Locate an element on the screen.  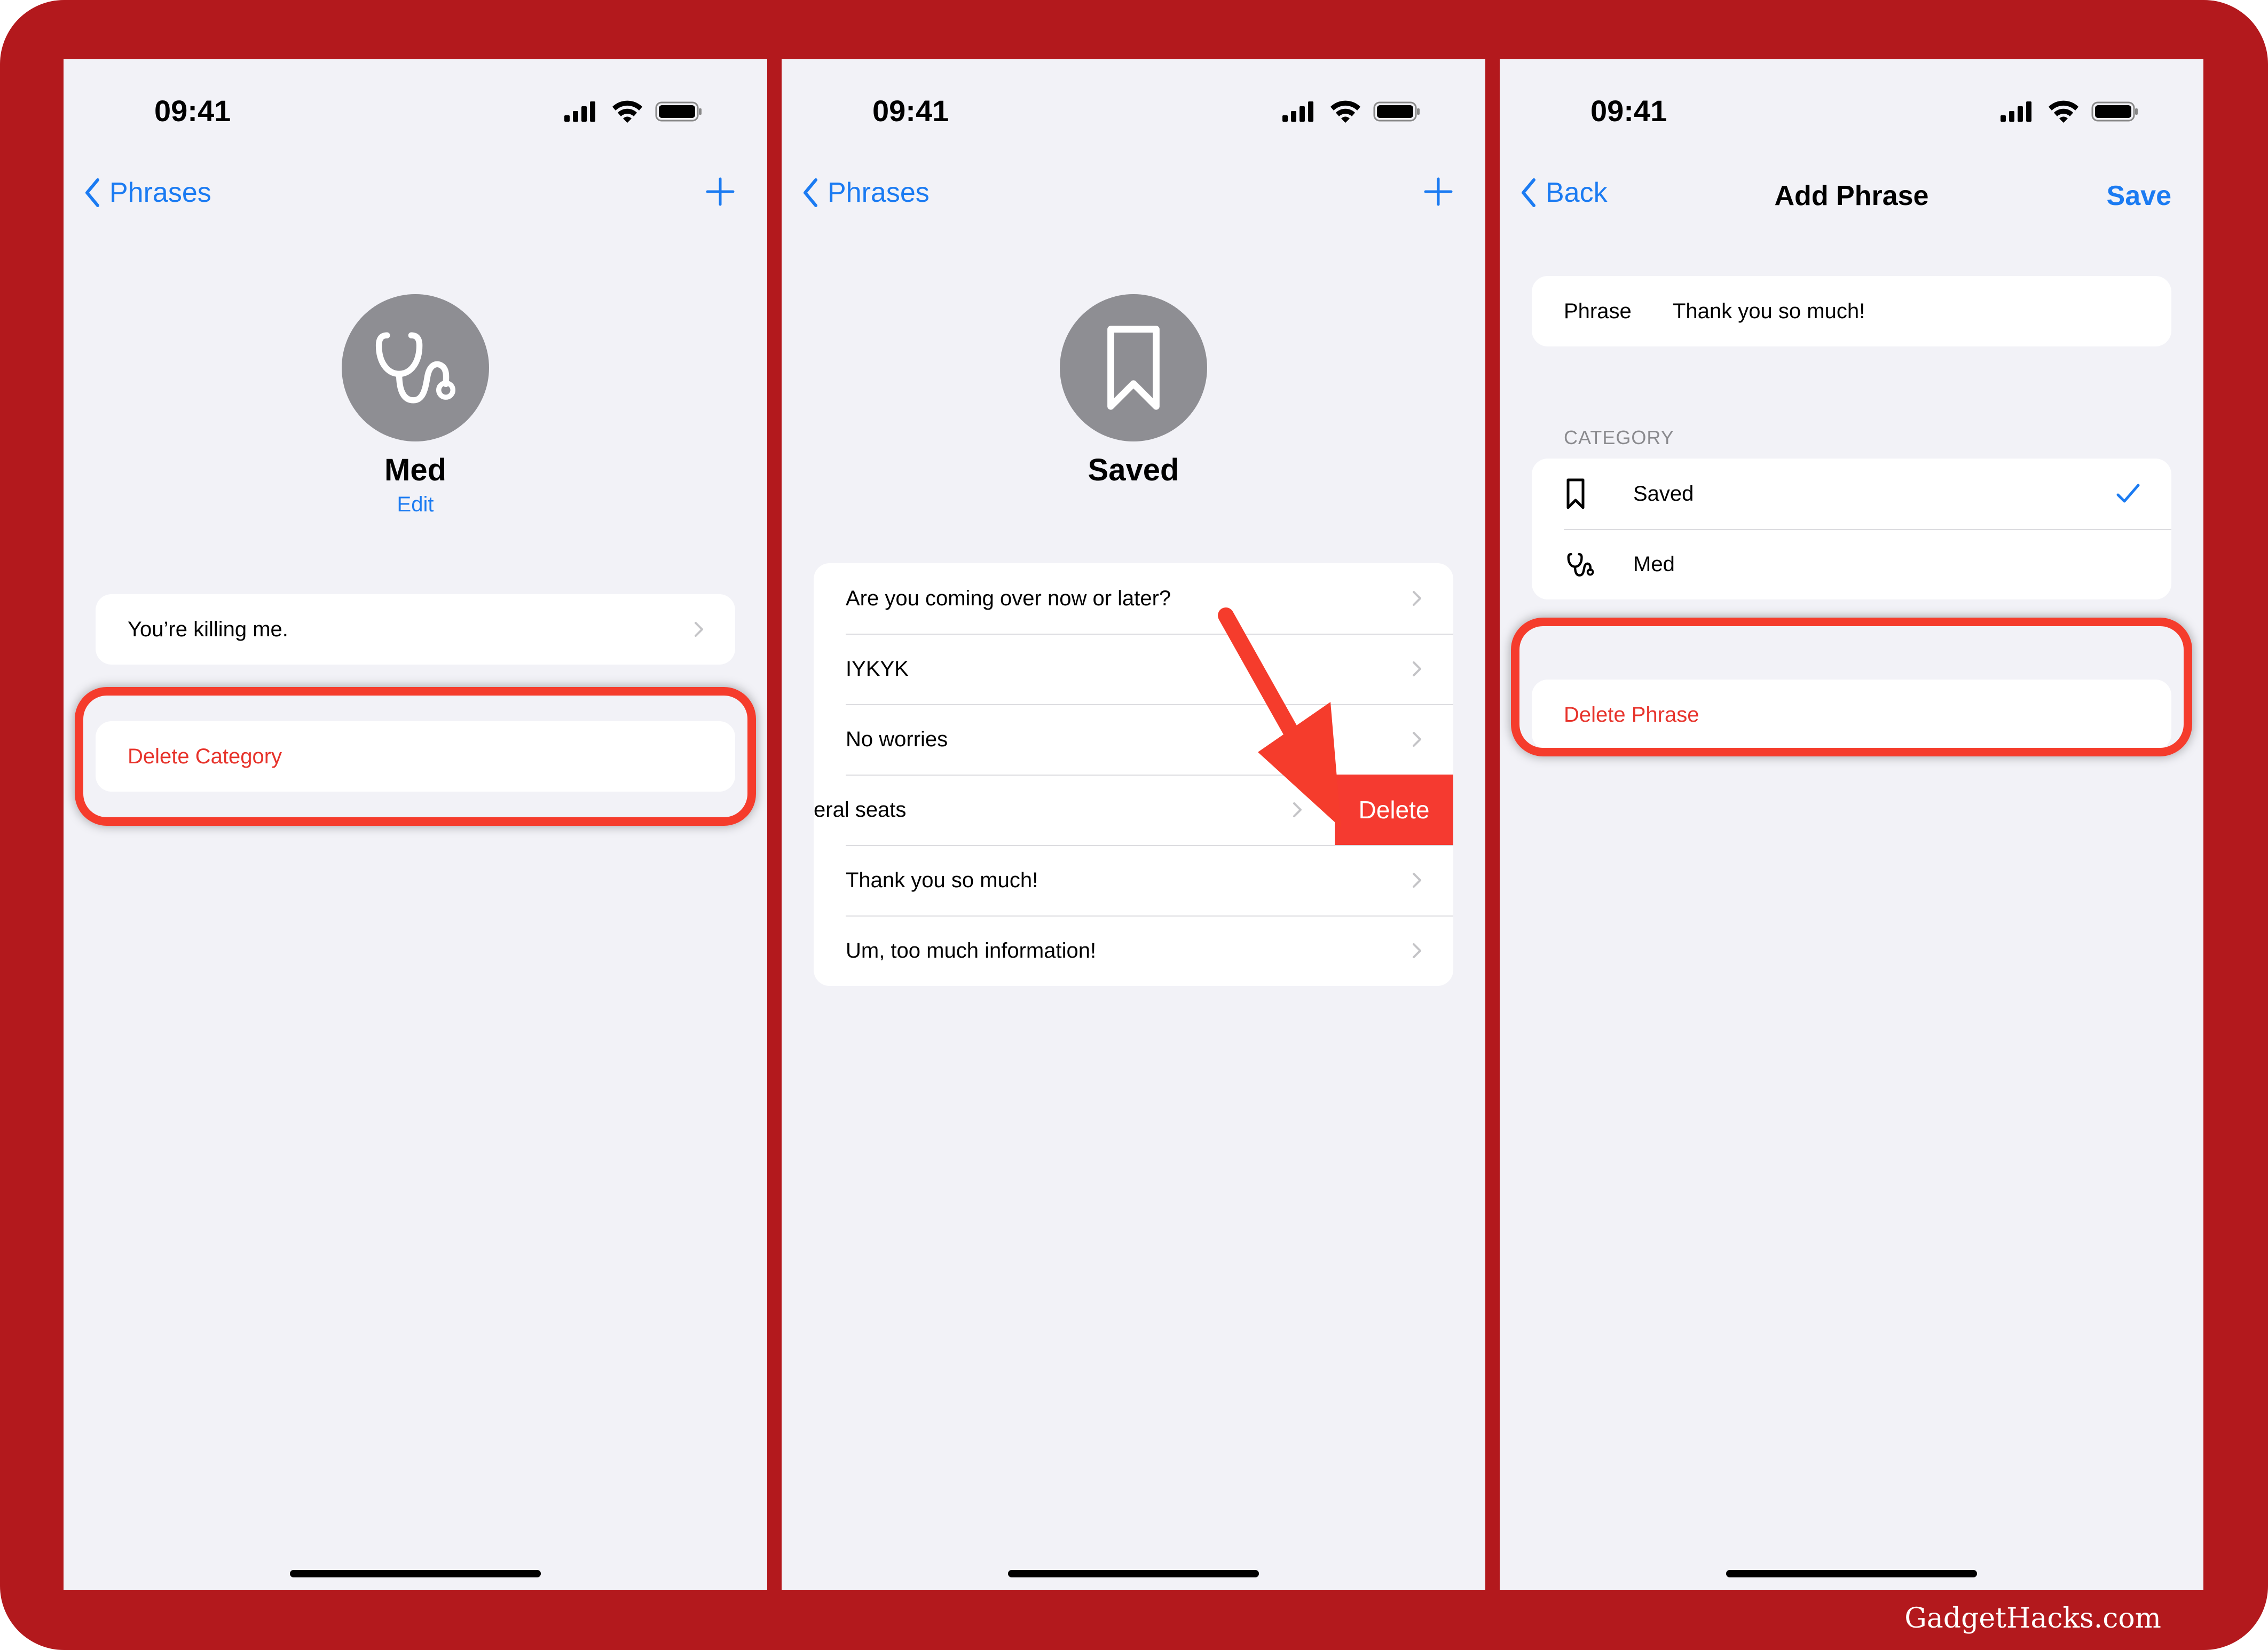
list-item: IYKYK is located at coordinates (1133, 669).